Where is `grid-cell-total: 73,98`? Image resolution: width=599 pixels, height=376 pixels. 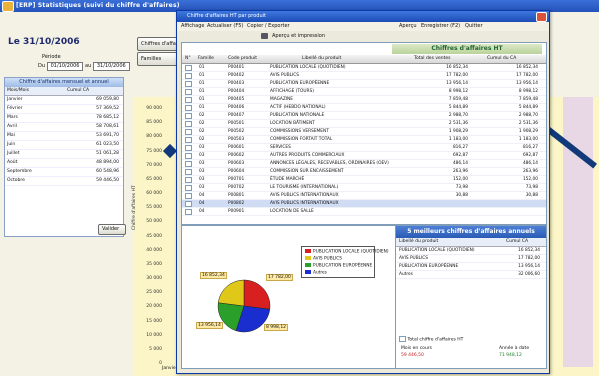 grid-cell-total: 73,98 is located at coordinates (461, 187).